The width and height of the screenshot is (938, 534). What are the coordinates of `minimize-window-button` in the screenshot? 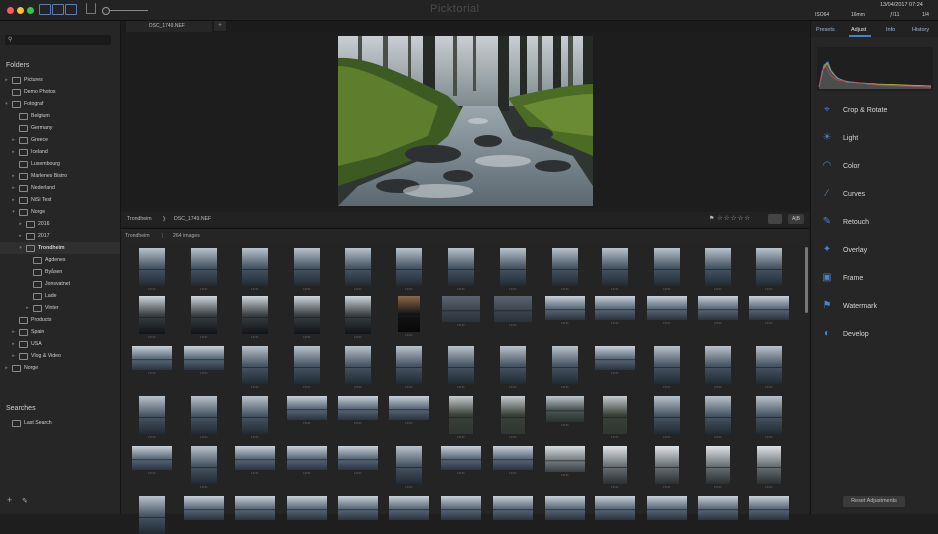 It's located at (20, 10).